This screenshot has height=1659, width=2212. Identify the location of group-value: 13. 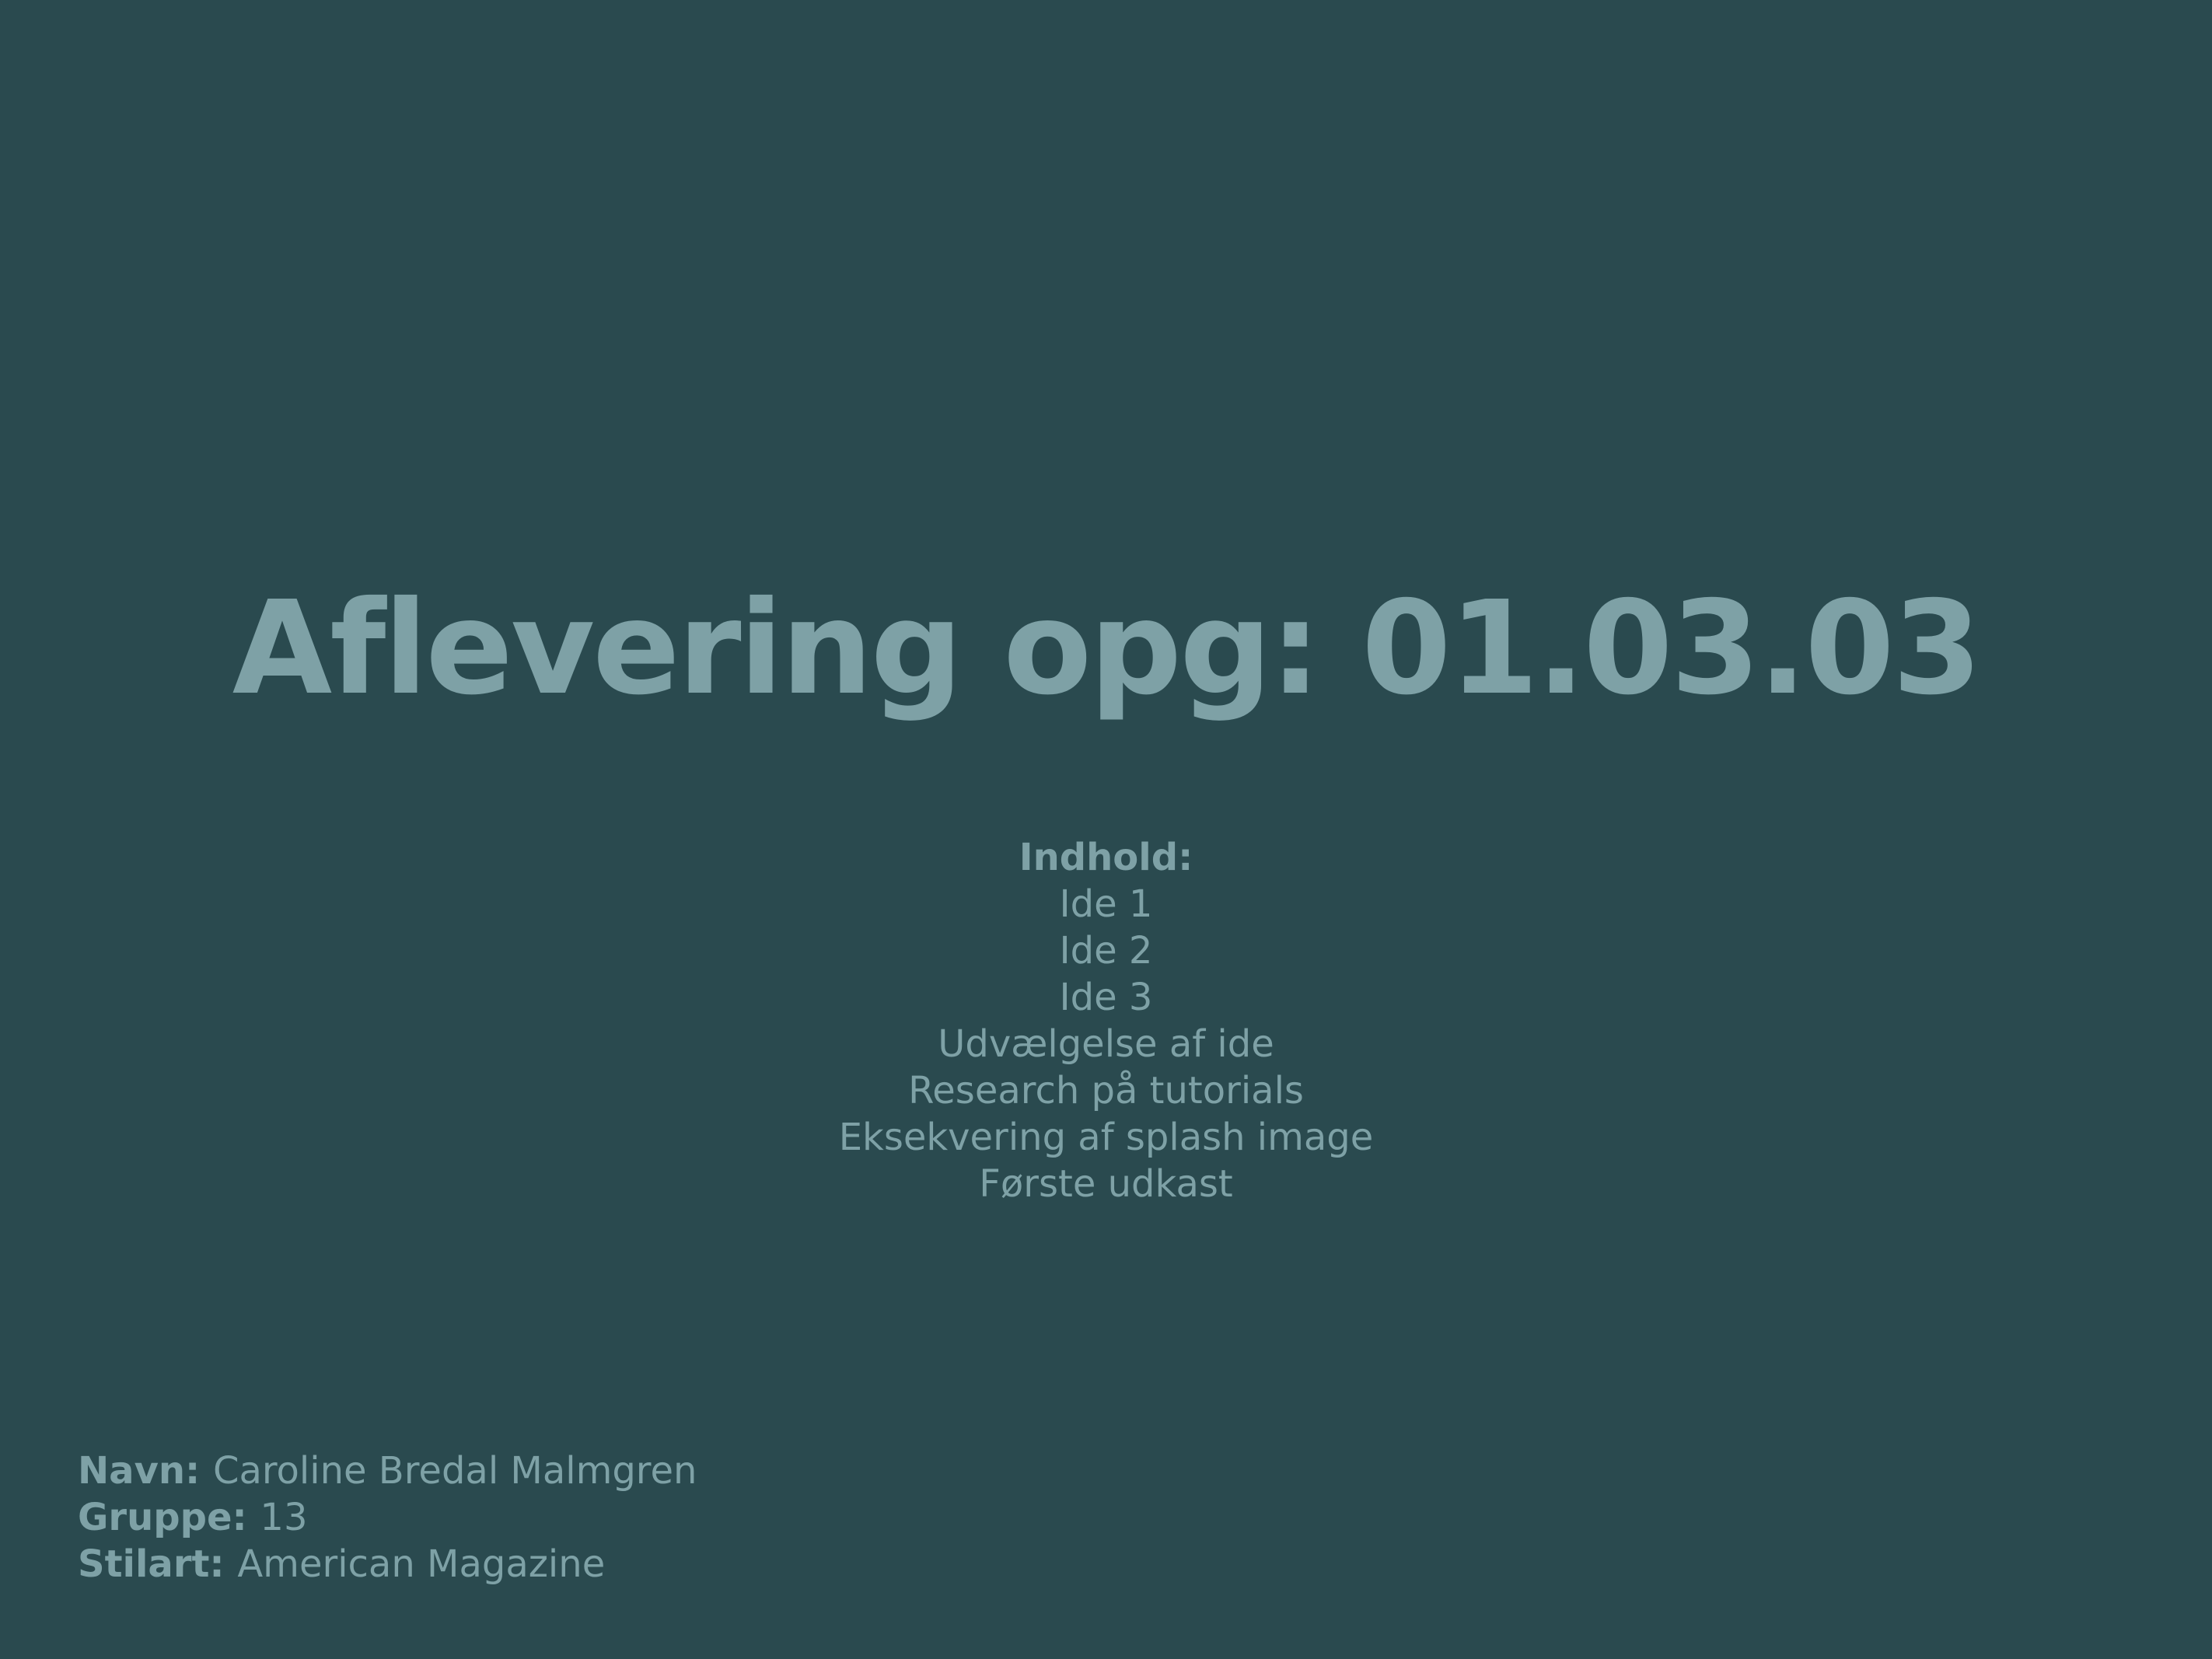
(284, 1517).